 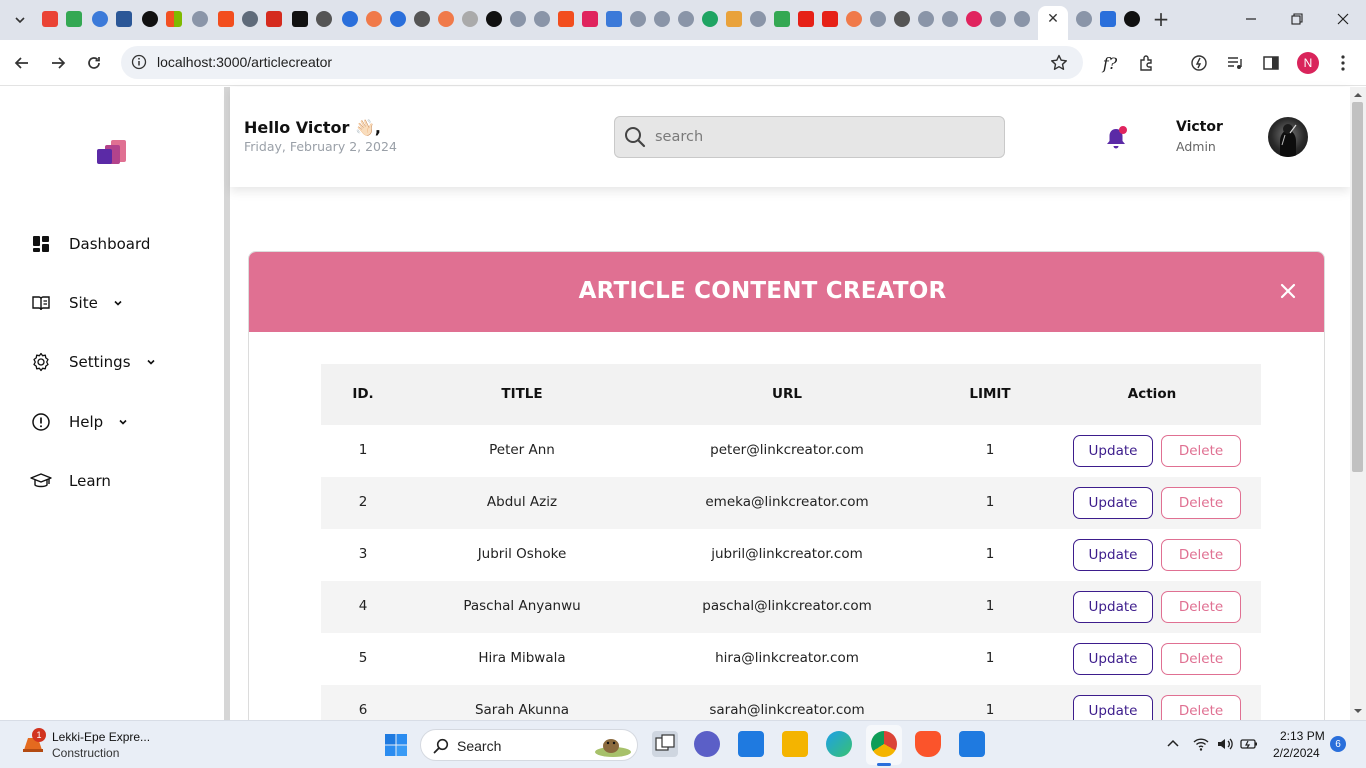 What do you see at coordinates (795, 744) in the screenshot?
I see `file-explorer-icon` at bounding box center [795, 744].